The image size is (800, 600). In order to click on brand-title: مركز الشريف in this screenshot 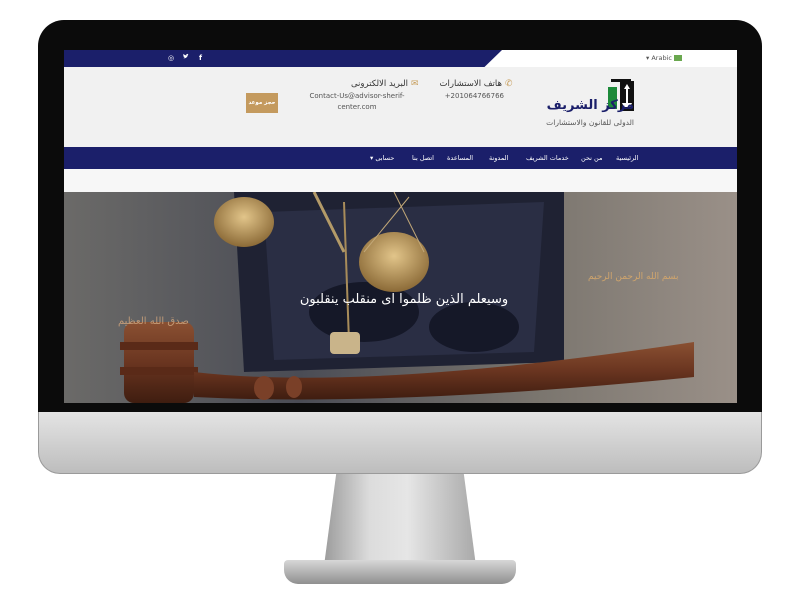, I will do `click(584, 105)`.